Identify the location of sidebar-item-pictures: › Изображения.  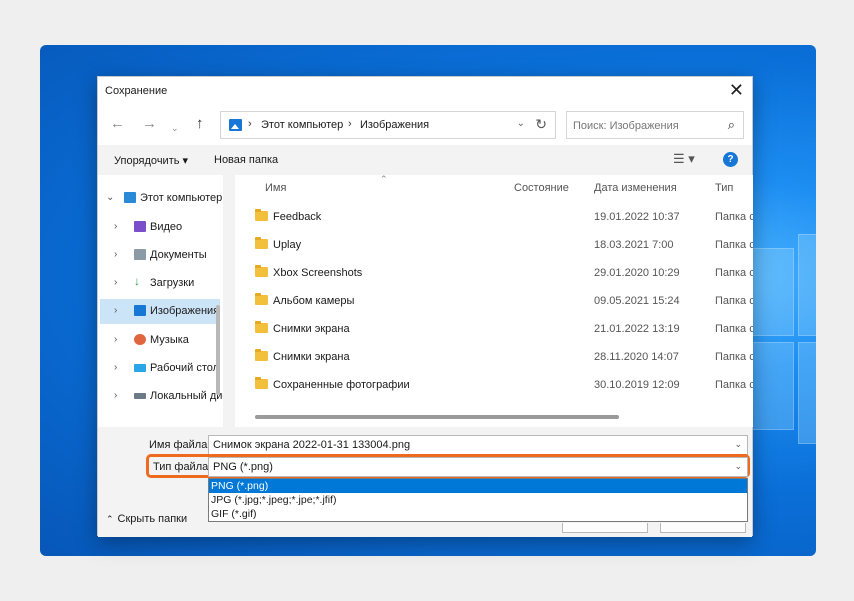
(160, 311).